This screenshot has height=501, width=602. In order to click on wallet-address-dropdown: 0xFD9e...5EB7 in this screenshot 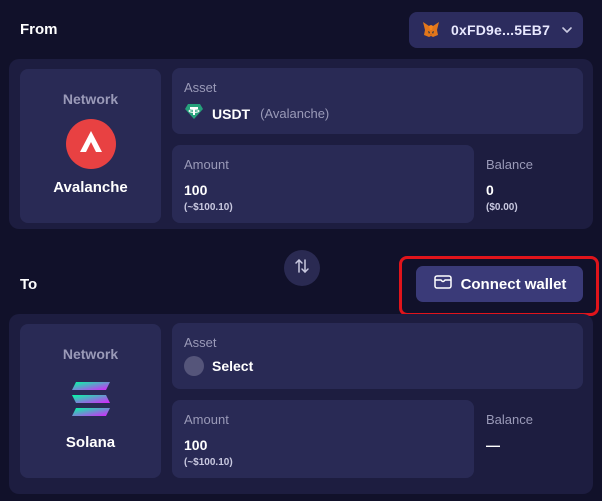, I will do `click(496, 30)`.